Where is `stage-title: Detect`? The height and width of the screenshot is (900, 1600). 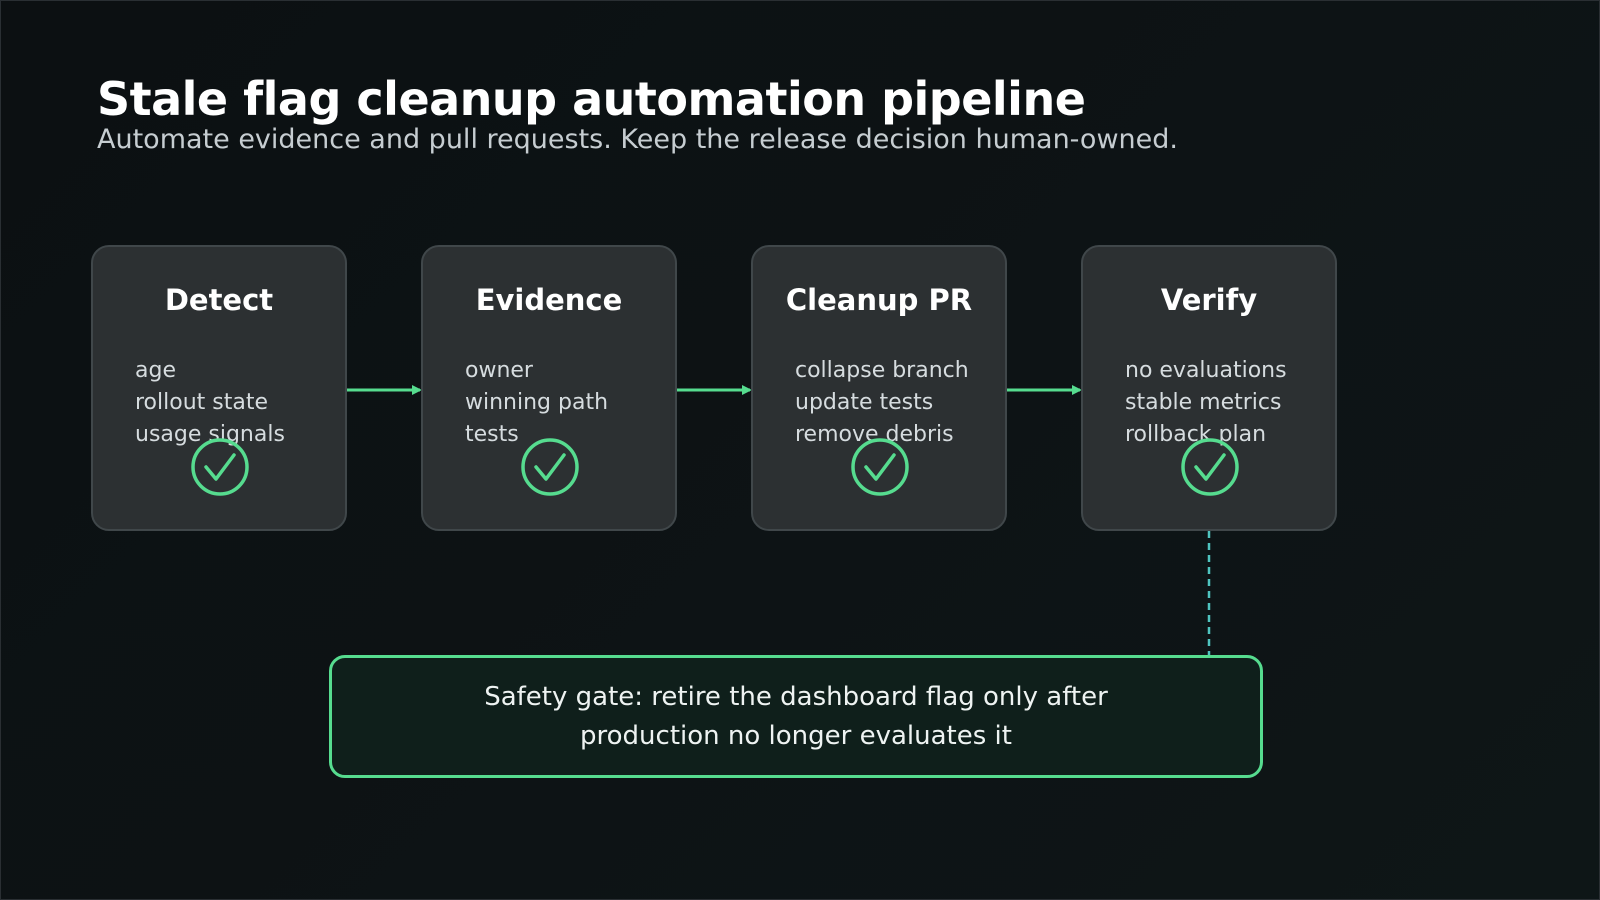 stage-title: Detect is located at coordinates (219, 300).